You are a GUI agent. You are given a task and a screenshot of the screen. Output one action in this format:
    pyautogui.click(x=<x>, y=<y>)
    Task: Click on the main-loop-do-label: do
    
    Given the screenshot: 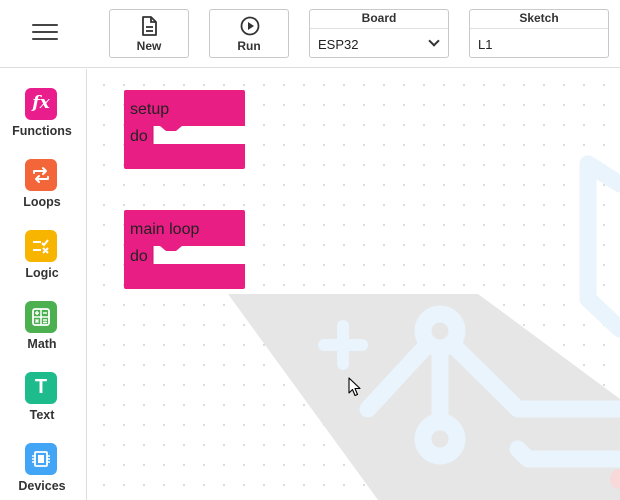 What is the action you would take?
    pyautogui.click(x=139, y=256)
    